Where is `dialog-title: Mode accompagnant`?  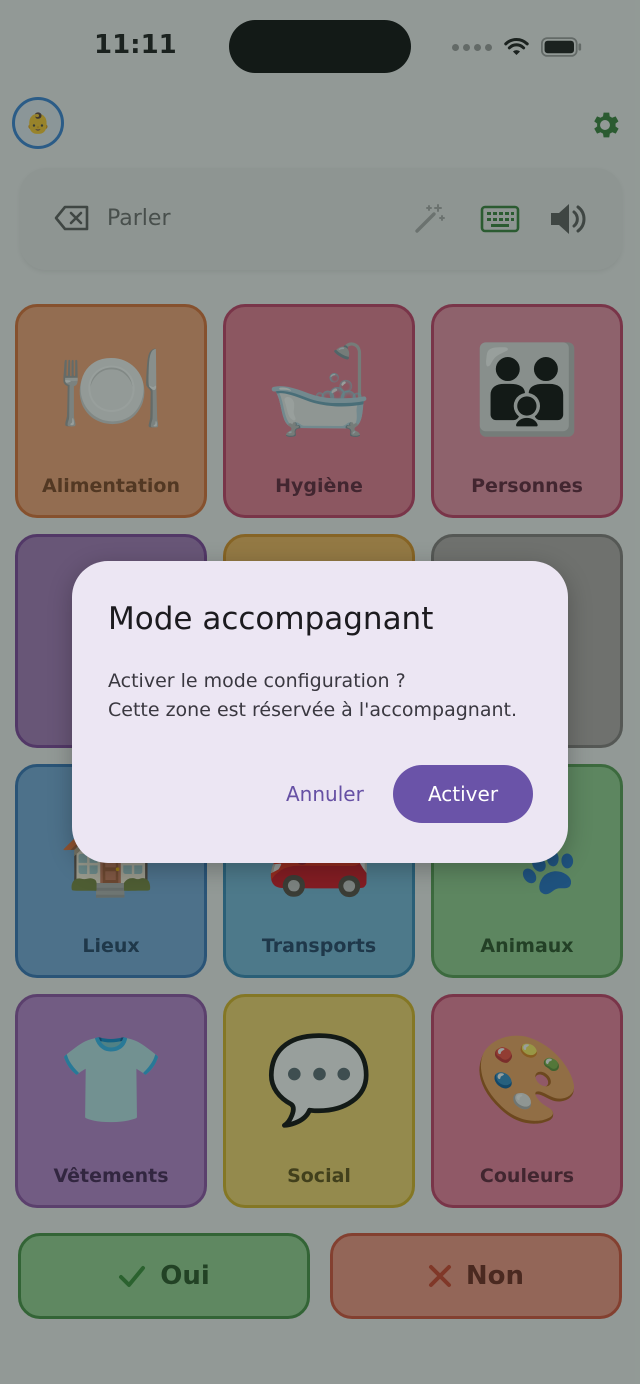 dialog-title: Mode accompagnant is located at coordinates (271, 619).